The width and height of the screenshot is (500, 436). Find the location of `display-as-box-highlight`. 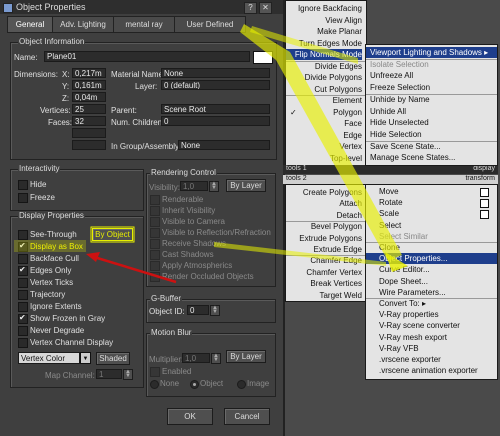

display-as-box-highlight is located at coordinates (50, 246).